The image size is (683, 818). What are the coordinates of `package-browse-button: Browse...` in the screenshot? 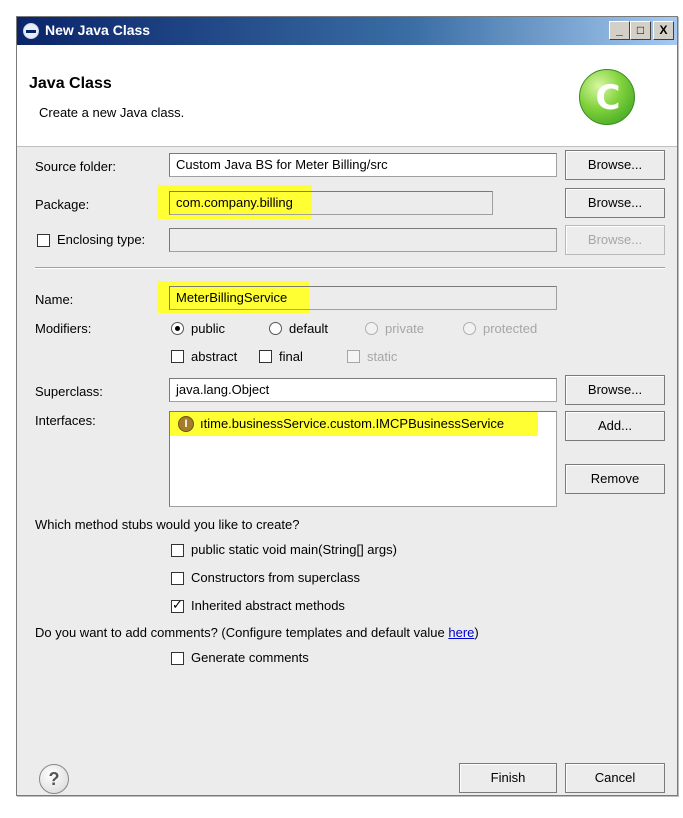 It's located at (615, 203).